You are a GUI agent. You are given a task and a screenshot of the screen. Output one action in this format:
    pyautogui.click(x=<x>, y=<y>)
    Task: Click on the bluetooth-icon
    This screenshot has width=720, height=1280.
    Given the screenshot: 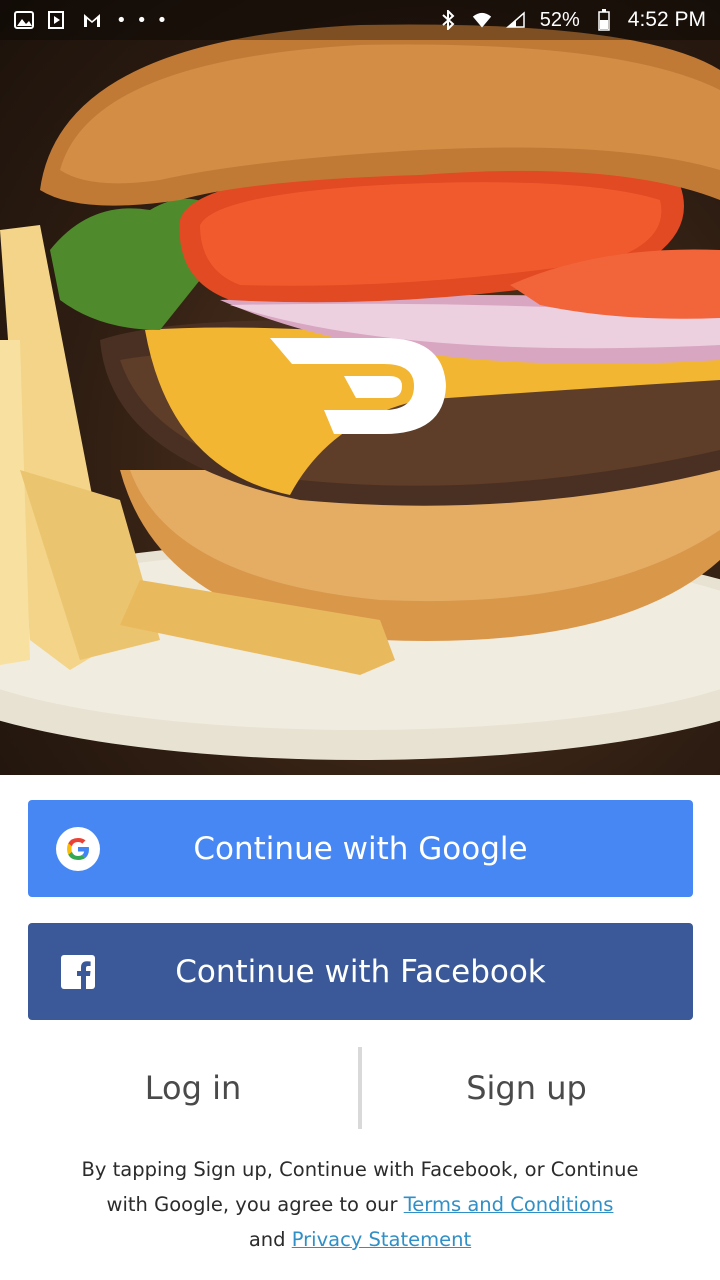 What is the action you would take?
    pyautogui.click(x=448, y=20)
    